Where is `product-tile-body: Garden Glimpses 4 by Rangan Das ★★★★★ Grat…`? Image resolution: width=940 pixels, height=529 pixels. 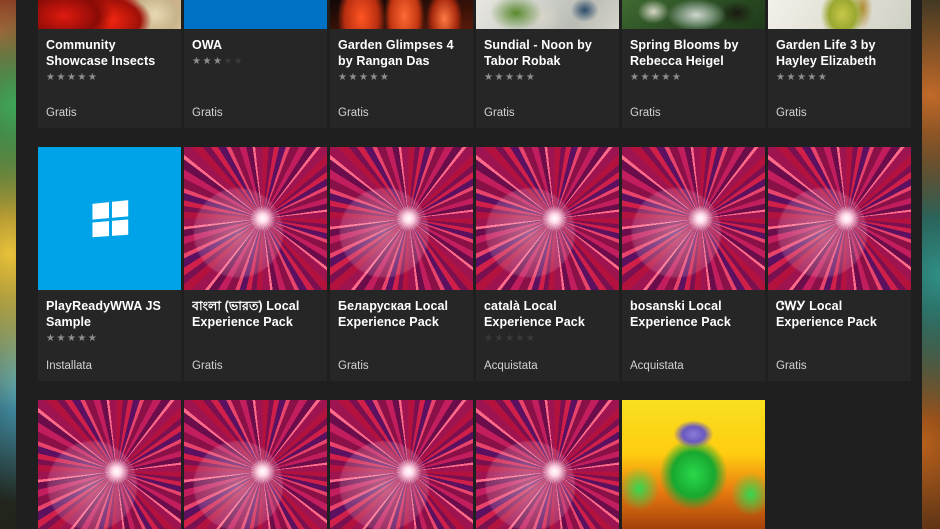
product-tile-body: Garden Glimpses 4 by Rangan Das ★★★★★ Grat… is located at coordinates (401, 78).